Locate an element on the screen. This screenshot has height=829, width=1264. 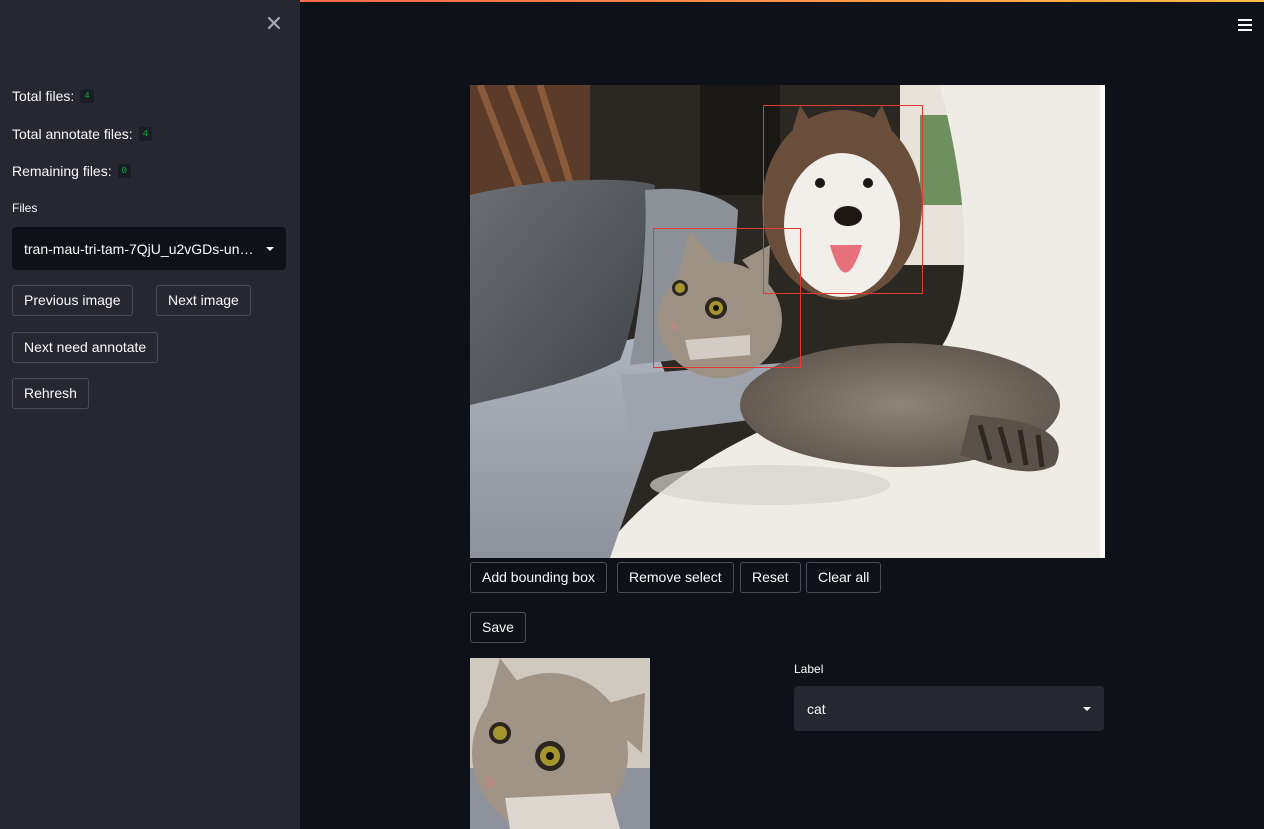
clear-all-button: Clear all is located at coordinates (844, 577).